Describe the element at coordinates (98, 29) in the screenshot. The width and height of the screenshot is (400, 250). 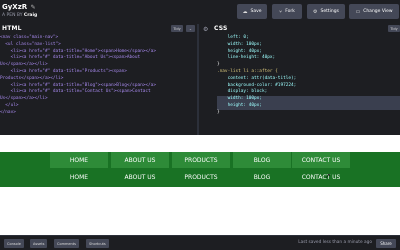
I see `html-pane-header: HTML Tidy ⌄` at that location.